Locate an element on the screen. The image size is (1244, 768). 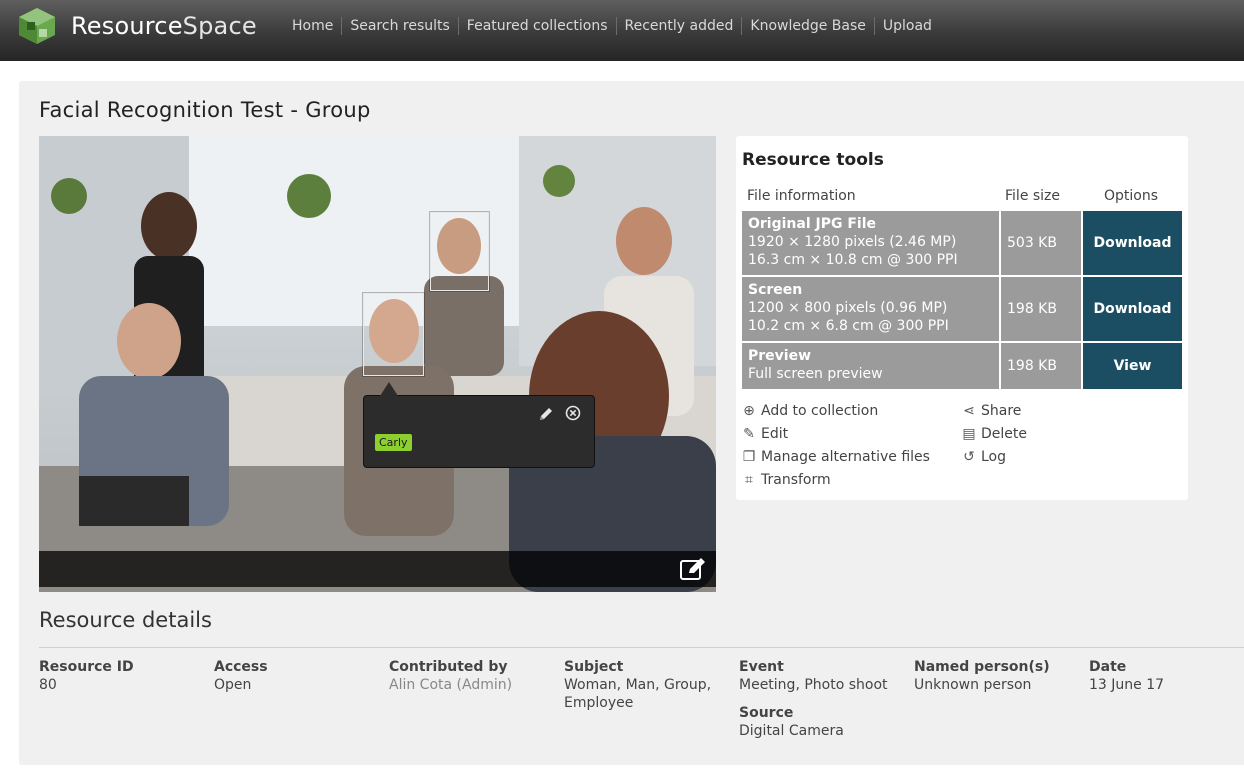
edit-label: Edit is located at coordinates (775, 434).